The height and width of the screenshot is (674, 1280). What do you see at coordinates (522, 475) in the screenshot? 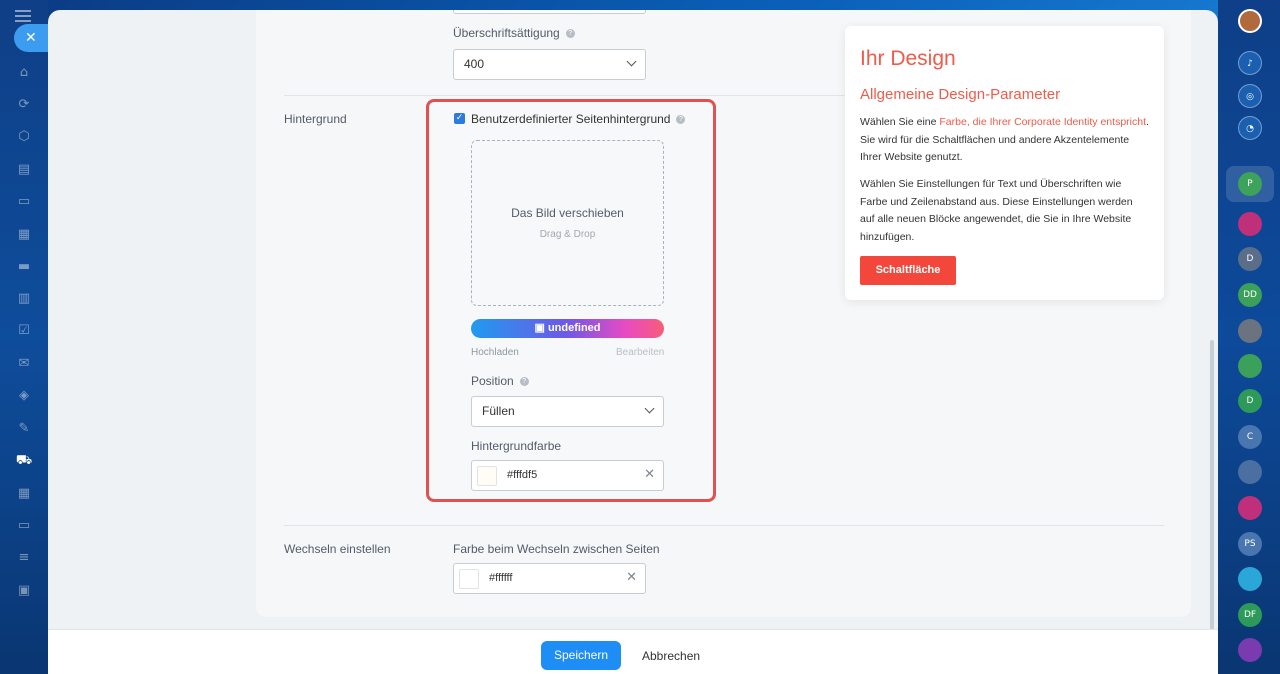
I see `color-value: #fffdf5` at bounding box center [522, 475].